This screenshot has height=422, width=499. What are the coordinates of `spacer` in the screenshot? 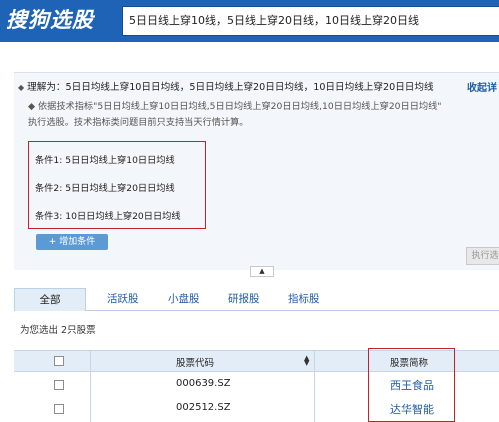 It's located at (249, 57).